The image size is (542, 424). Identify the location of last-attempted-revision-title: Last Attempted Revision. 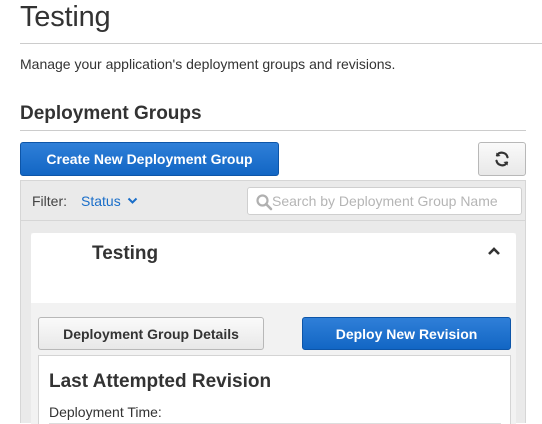
(160, 381).